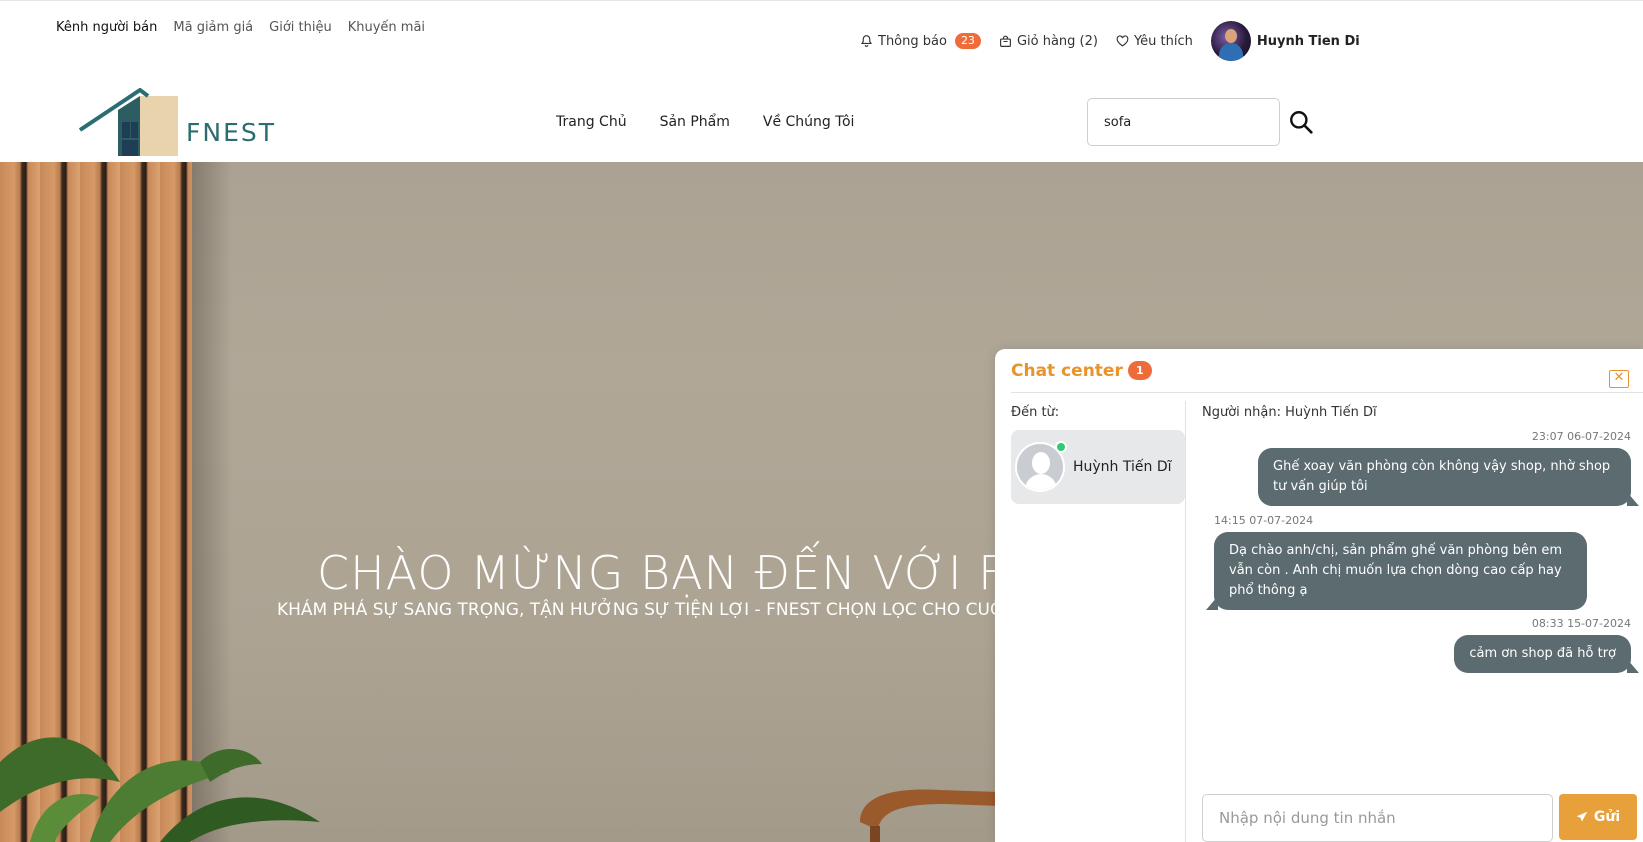 This screenshot has height=842, width=1643. Describe the element at coordinates (1098, 617) in the screenshot. I see `chat-contacts: Đến từ: Huỳnh Tiến Dĩ` at that location.